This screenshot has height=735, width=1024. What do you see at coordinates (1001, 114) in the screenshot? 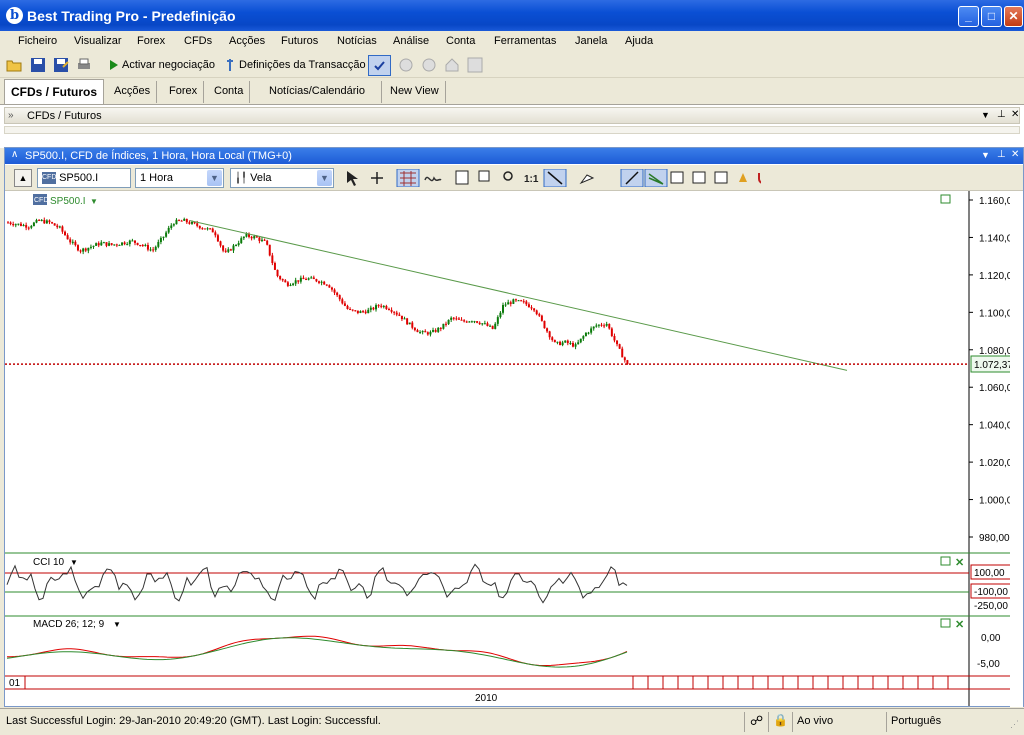
I see `panel-pin-icon: ⊥` at bounding box center [1001, 114].